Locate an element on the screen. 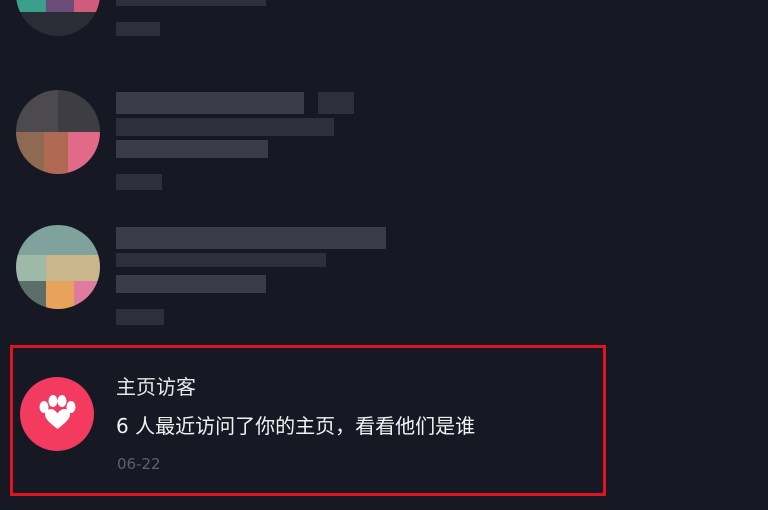  visitors-title: 主页访客 is located at coordinates (156, 387).